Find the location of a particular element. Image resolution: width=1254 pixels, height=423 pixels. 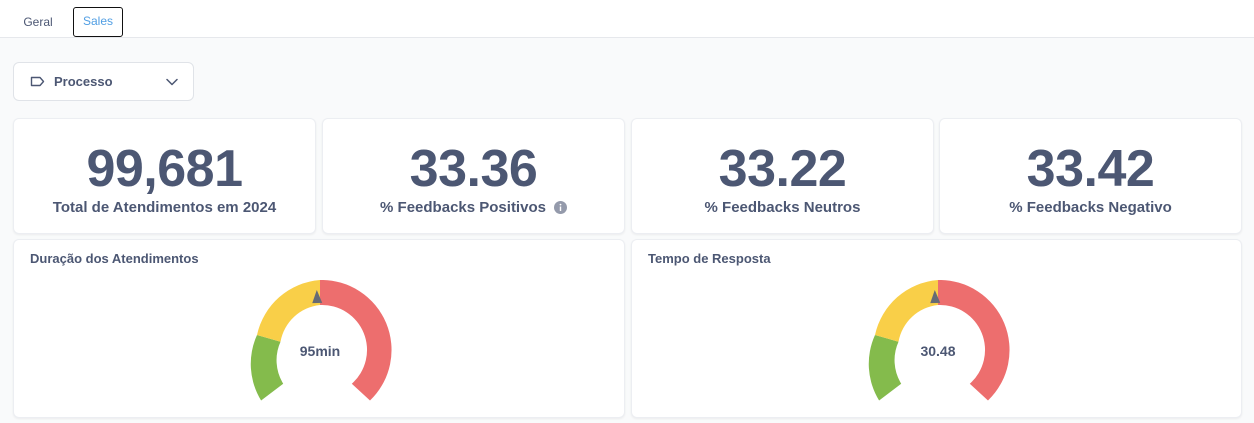

kpi-caption: Total de Atendimentos em 2024 is located at coordinates (164, 207).